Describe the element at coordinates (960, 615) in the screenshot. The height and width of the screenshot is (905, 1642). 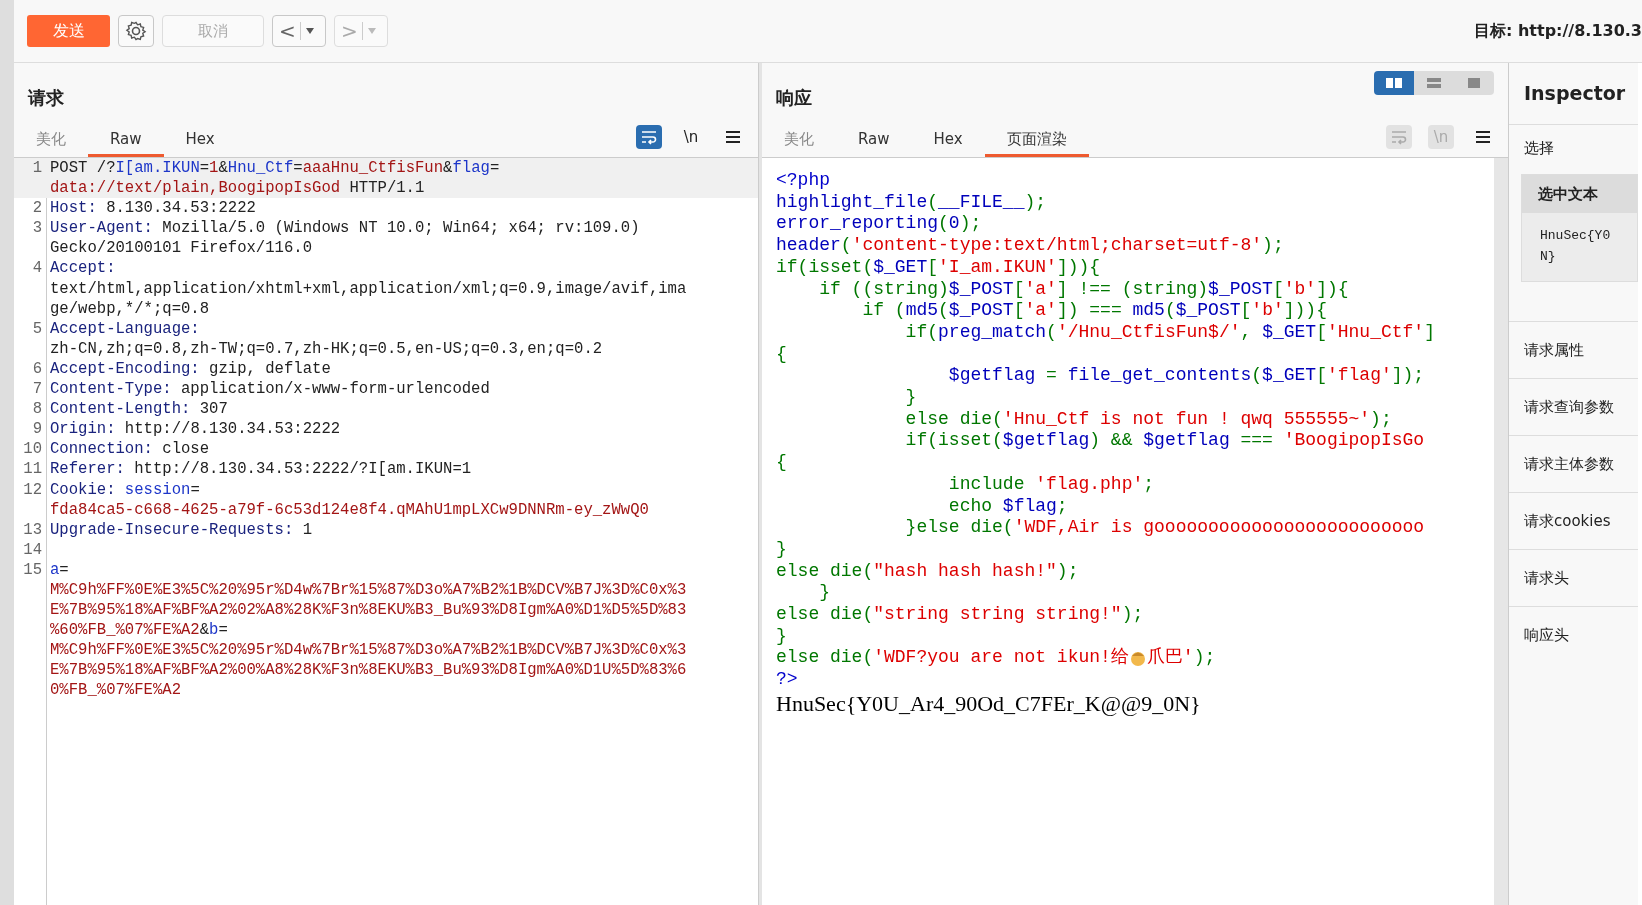
I see `code-line: else die("string string string!");` at that location.